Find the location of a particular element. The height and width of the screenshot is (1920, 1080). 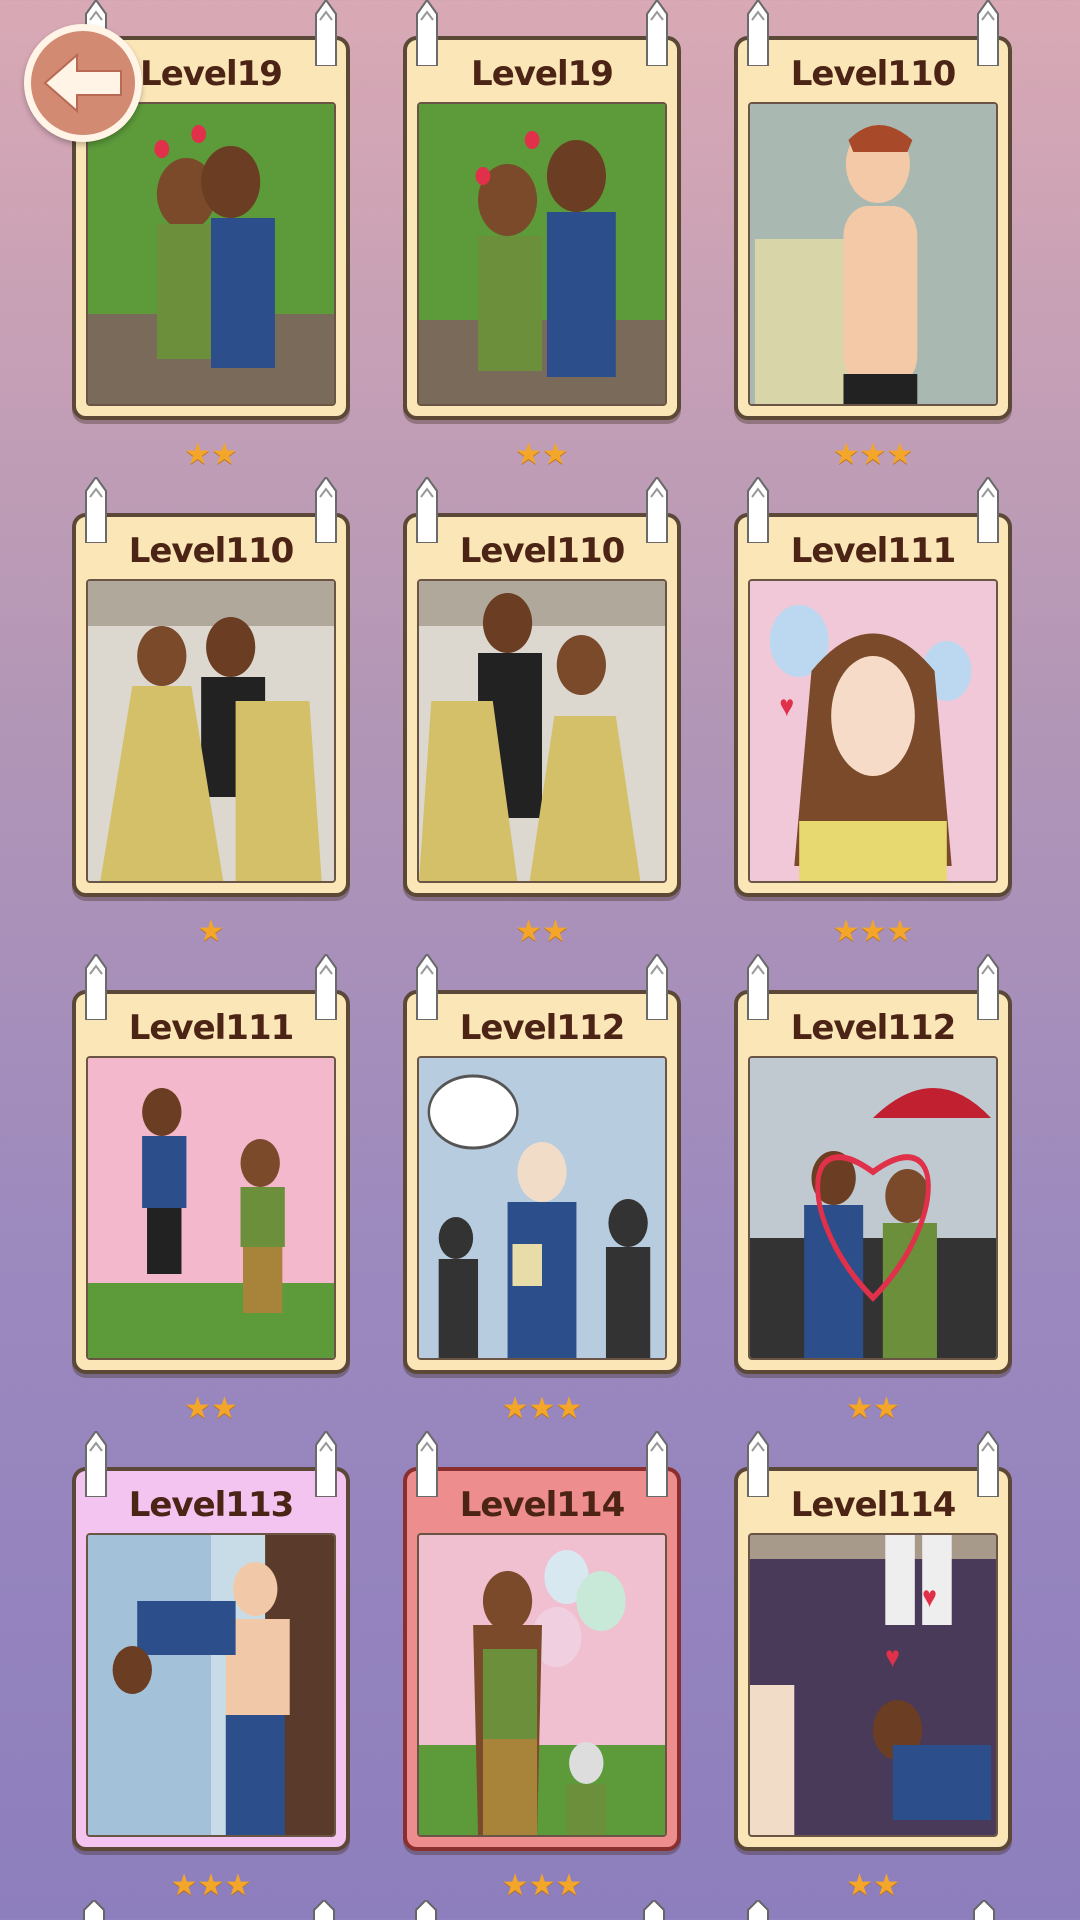

level-card: Level113 is located at coordinates (211, 1640).